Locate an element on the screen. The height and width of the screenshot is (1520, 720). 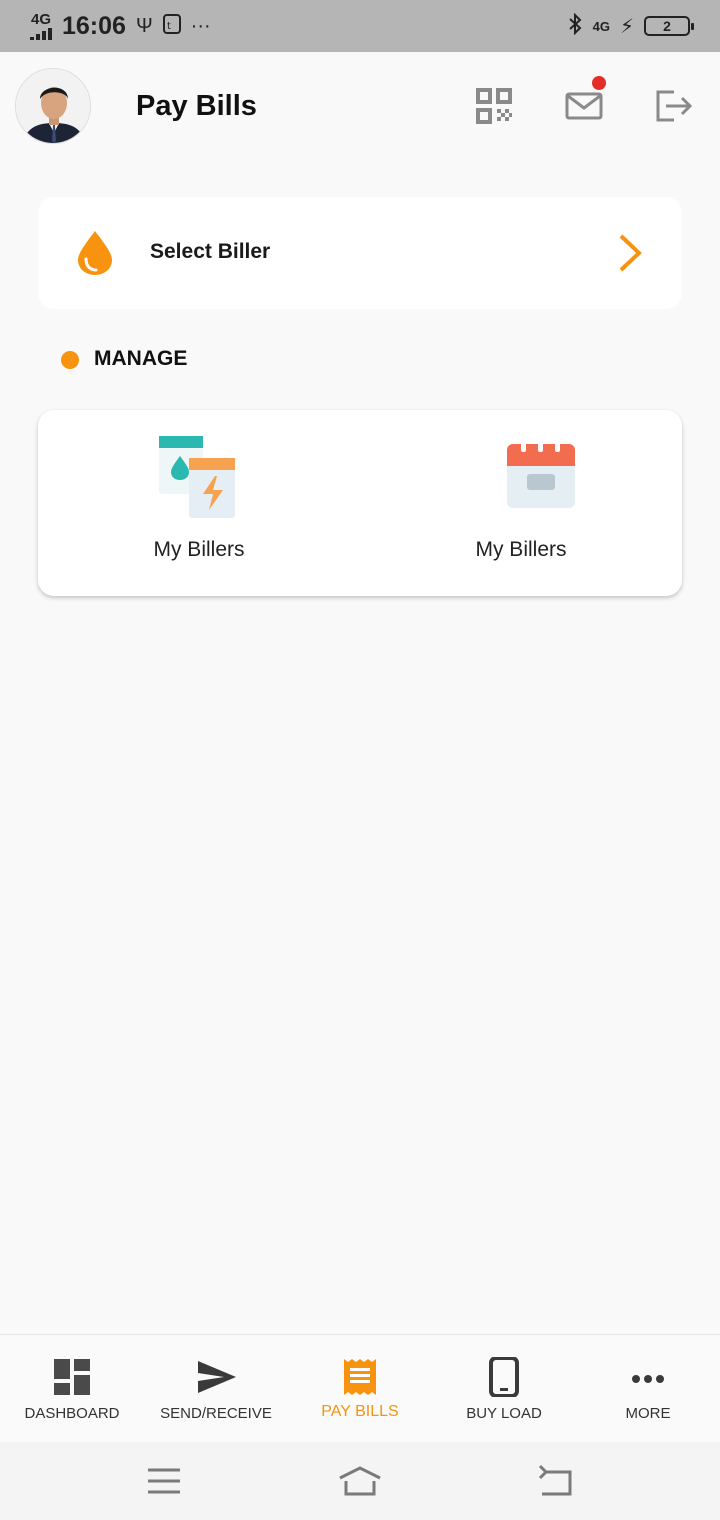
battery-icon: 2 is located at coordinates (669, 26).